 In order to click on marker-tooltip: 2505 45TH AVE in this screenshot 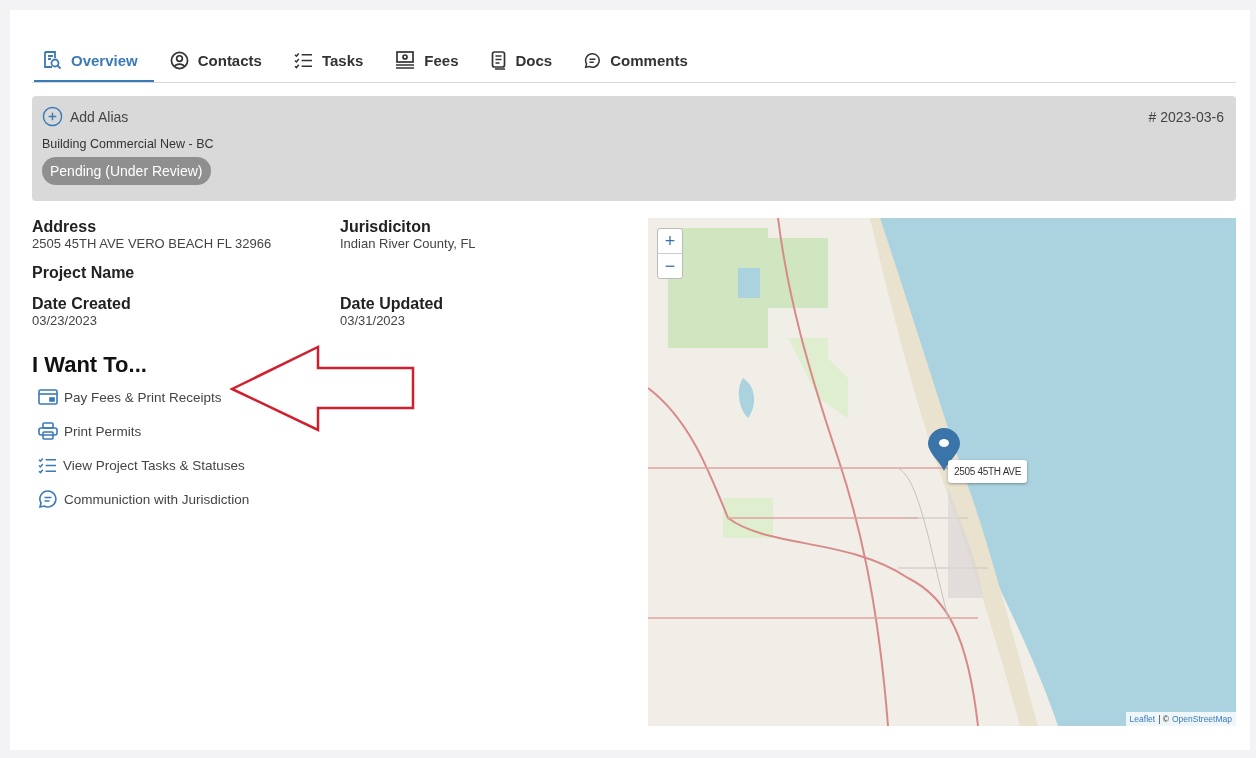, I will do `click(988, 471)`.